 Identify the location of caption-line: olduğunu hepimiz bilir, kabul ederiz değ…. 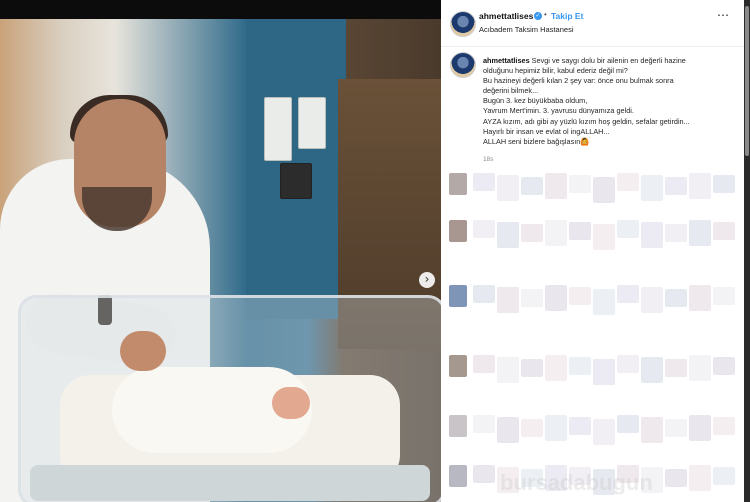
(555, 71).